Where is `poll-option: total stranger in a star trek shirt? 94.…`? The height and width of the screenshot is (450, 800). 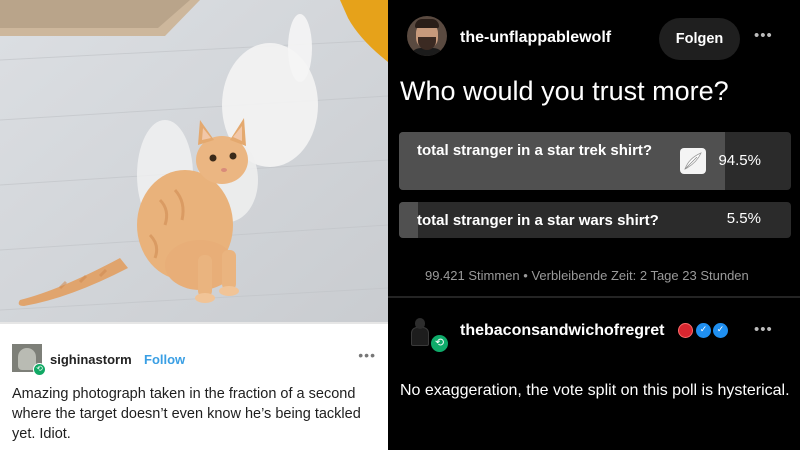 poll-option: total stranger in a star trek shirt? 94.… is located at coordinates (595, 161).